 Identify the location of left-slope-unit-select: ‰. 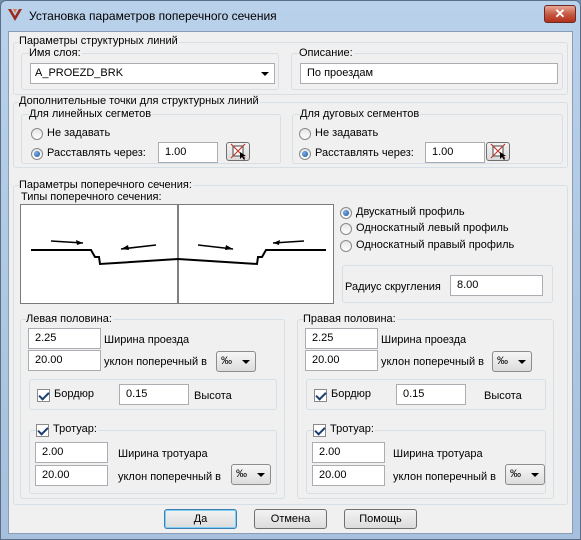
(236, 361).